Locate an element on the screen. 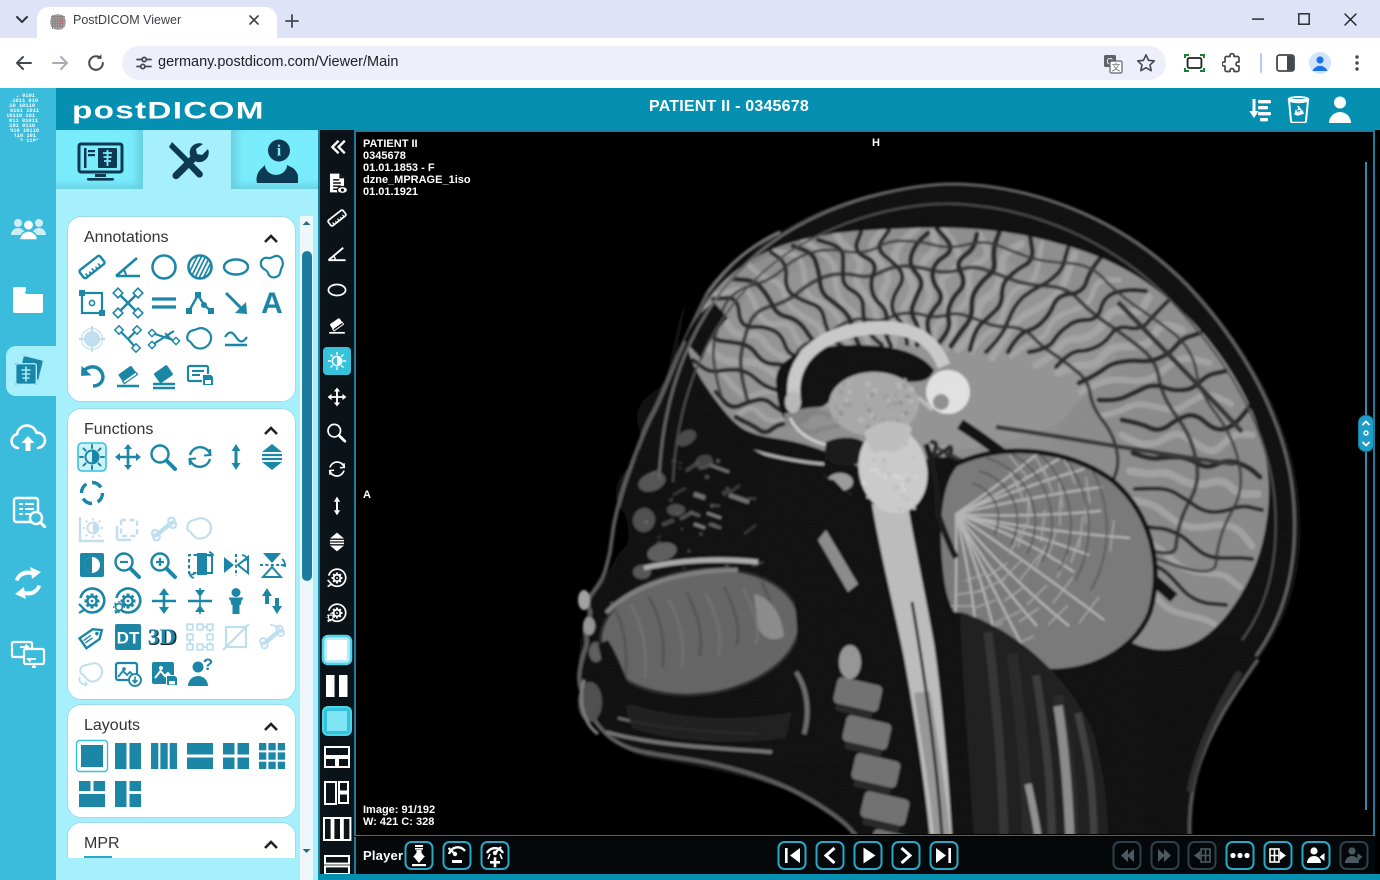 The image size is (1380, 880). svg-text: 3D is located at coordinates (162, 636).